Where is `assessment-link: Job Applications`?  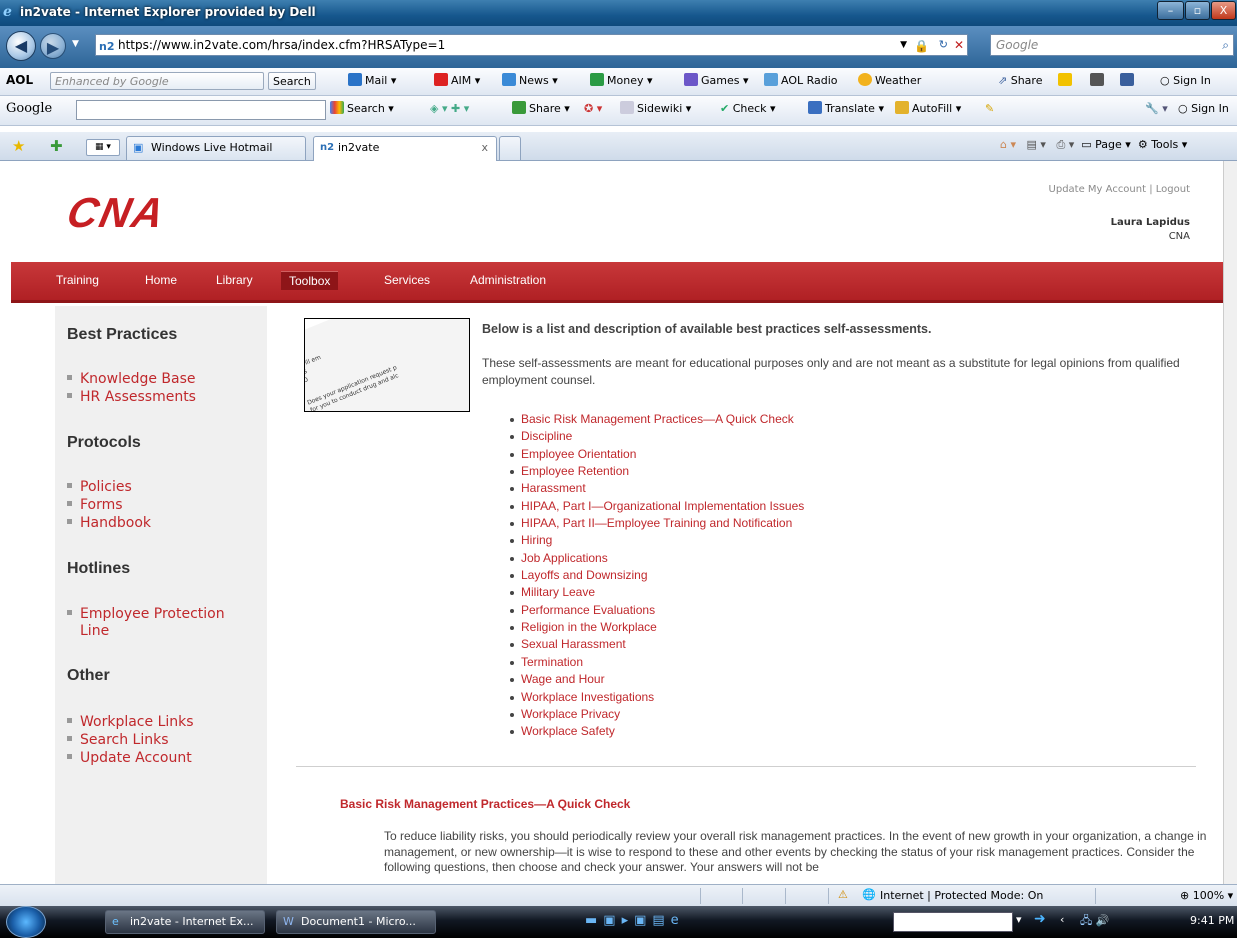 assessment-link: Job Applications is located at coordinates (657, 558).